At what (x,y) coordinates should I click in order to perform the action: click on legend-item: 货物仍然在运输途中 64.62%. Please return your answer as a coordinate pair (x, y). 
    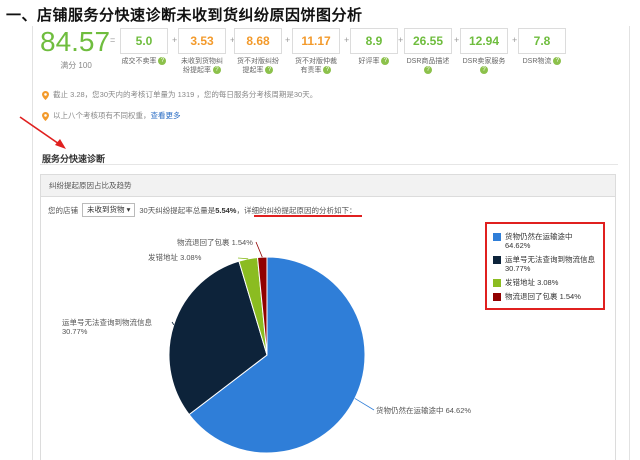
    Looking at the image, I should click on (545, 241).